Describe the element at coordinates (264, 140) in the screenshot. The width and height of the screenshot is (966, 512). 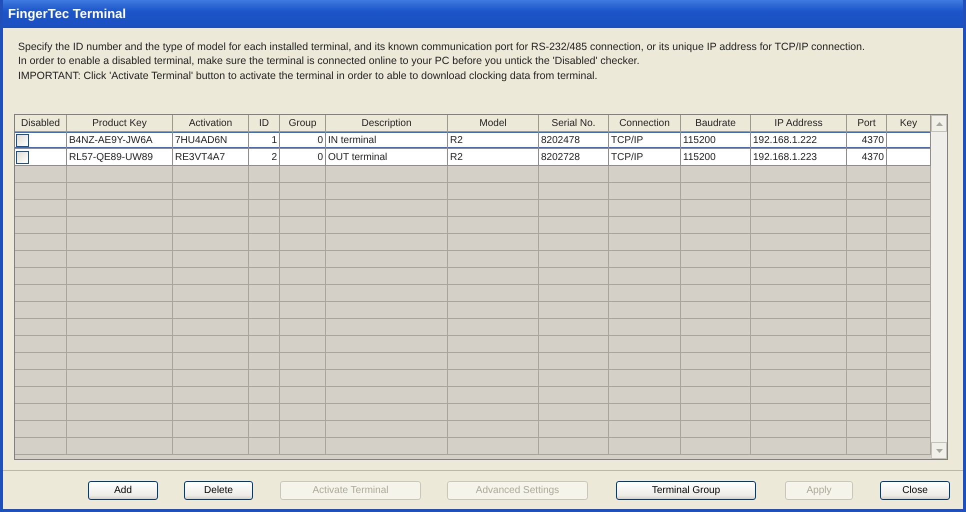
I see `table-cell: 1` at that location.